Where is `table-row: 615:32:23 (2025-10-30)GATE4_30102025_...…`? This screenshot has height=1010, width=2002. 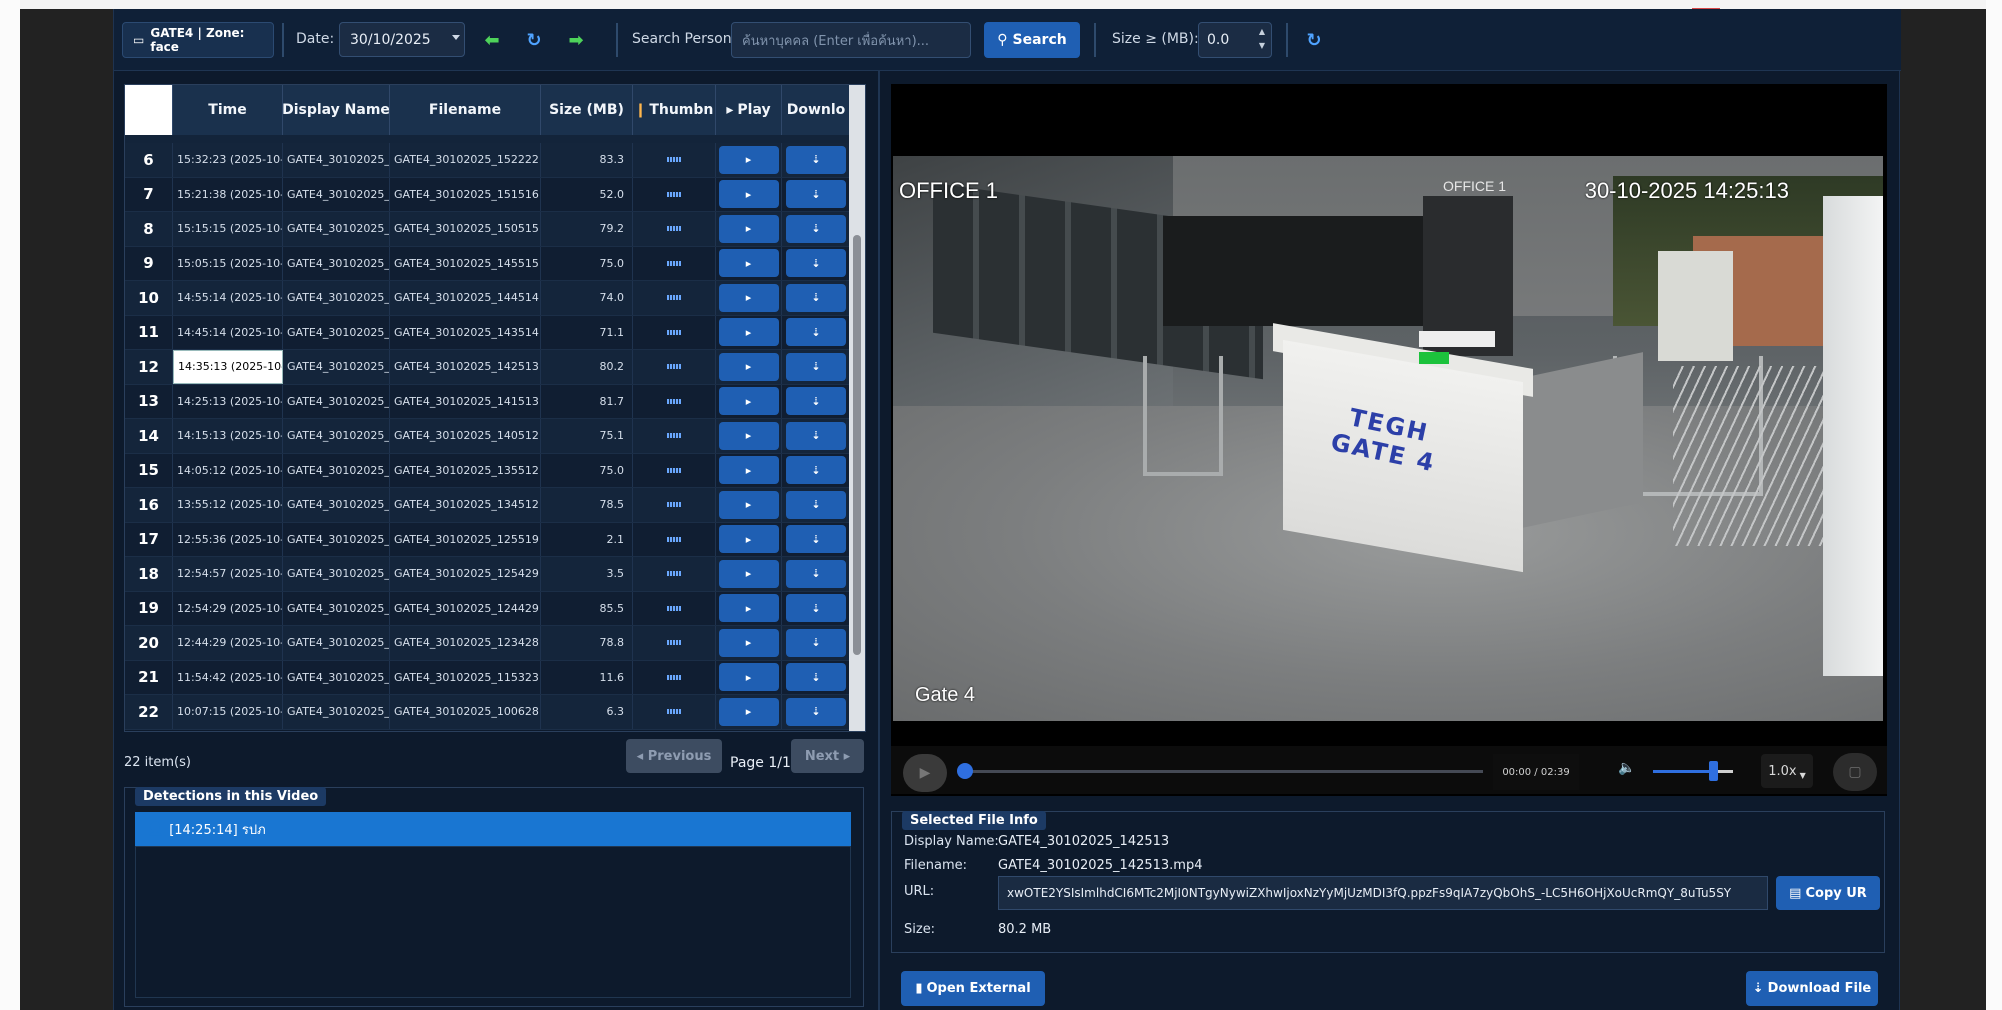 table-row: 615:32:23 (2025-10-30)GATE4_30102025_...… is located at coordinates (495, 160).